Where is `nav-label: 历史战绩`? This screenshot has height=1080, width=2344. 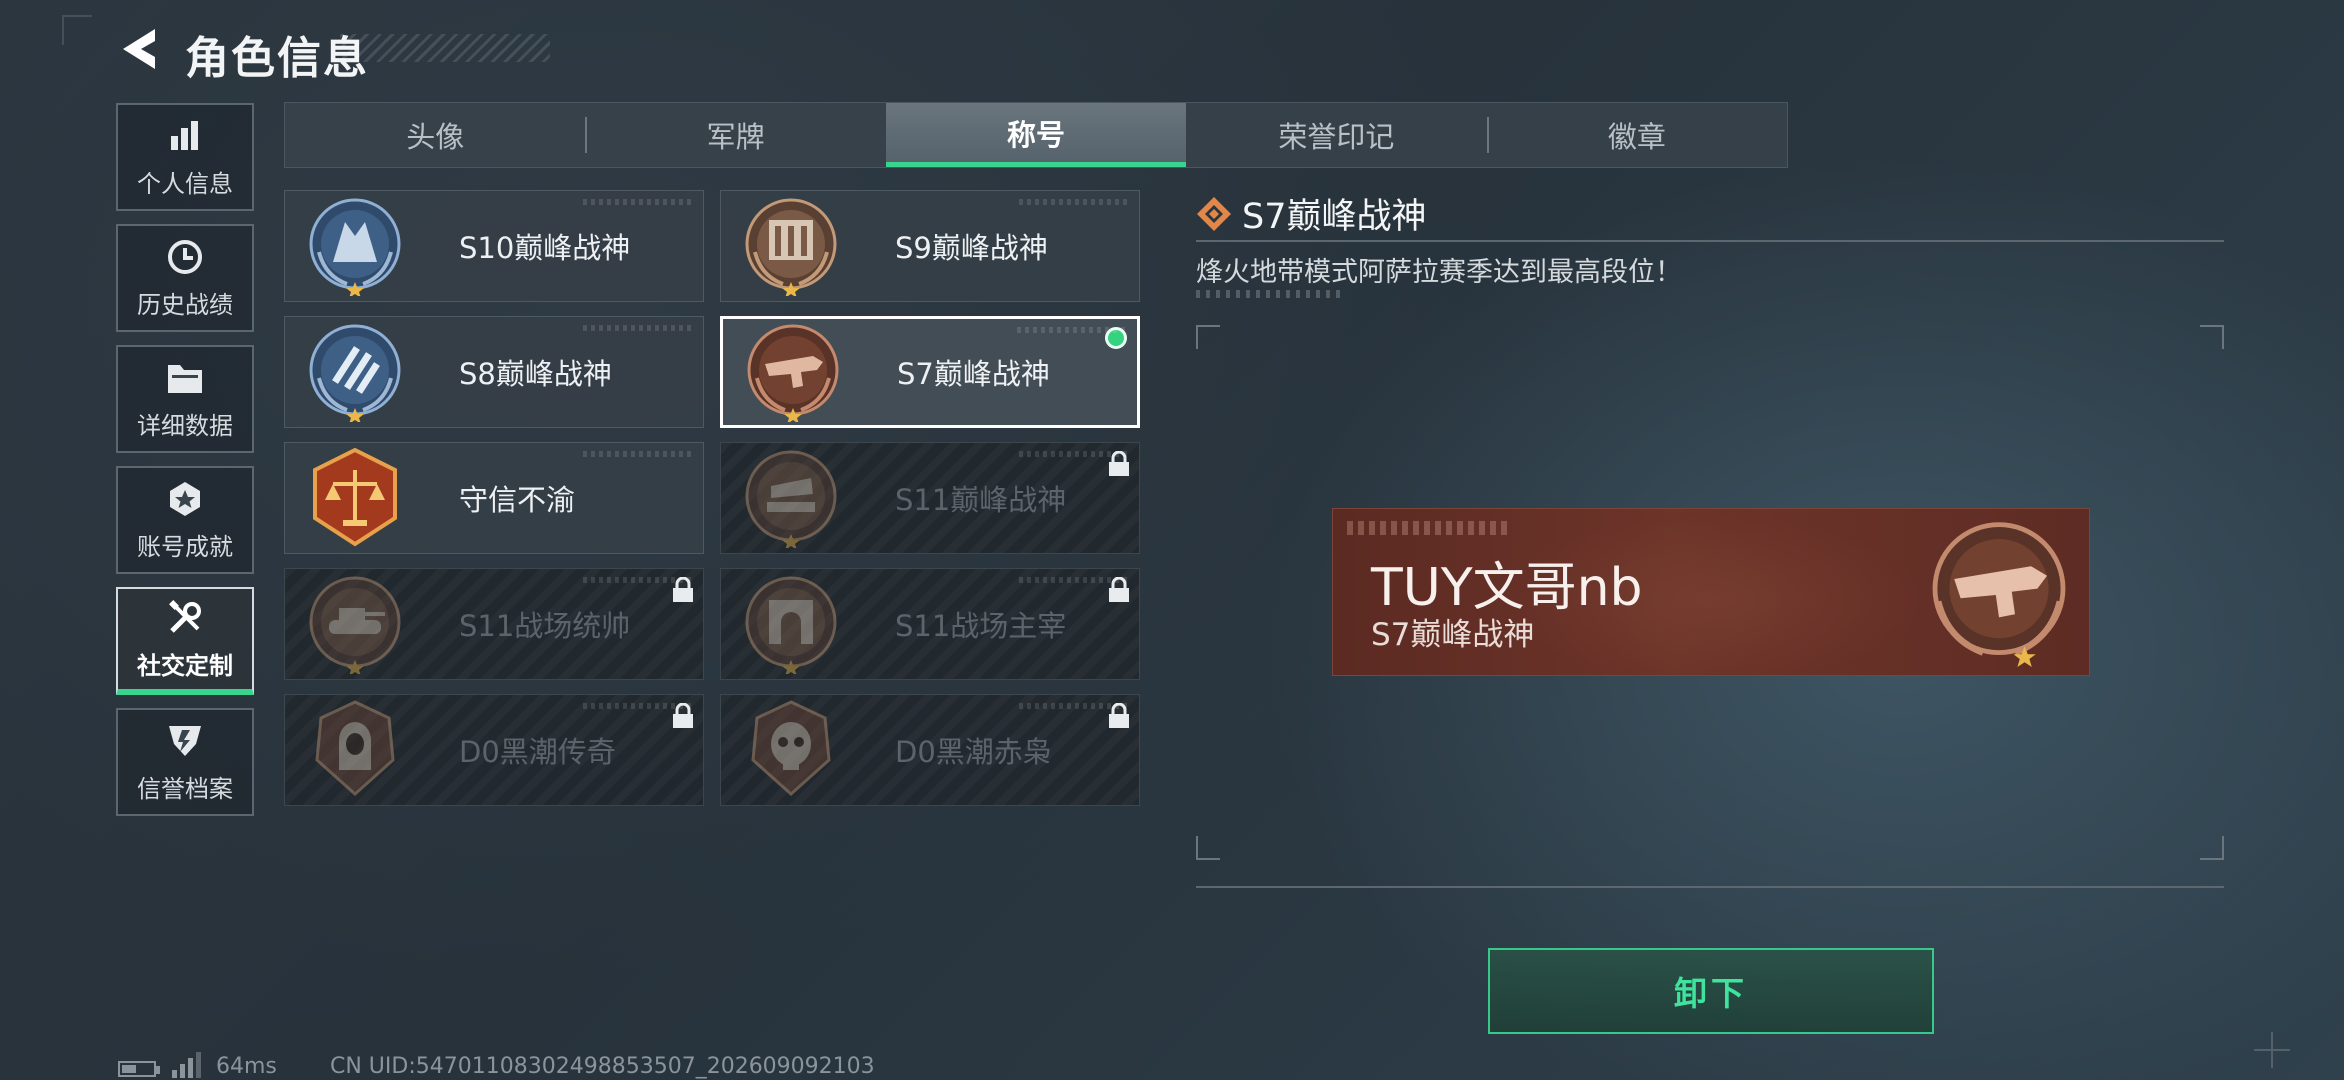 nav-label: 历史战绩 is located at coordinates (185, 304).